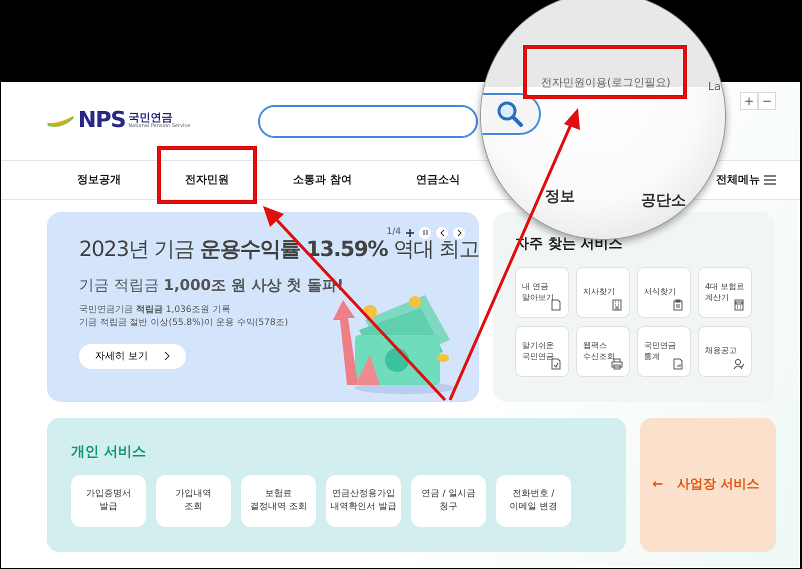  What do you see at coordinates (603, 351) in the screenshot?
I see `service-tile: 웹팩스 수신조회` at bounding box center [603, 351].